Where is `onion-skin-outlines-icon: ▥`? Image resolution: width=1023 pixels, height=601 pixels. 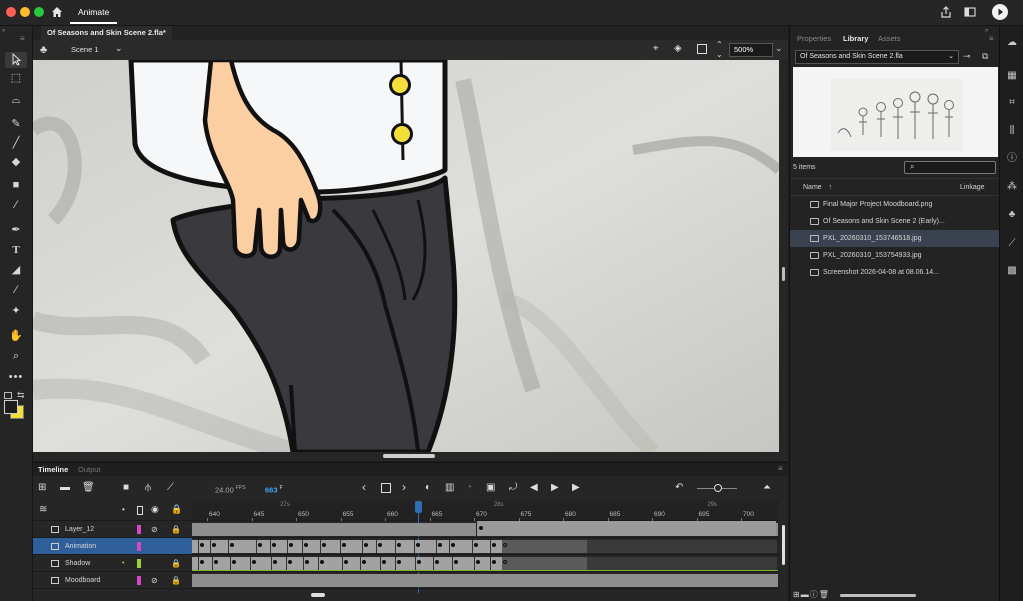
onion-skin-outlines-icon: ▥ is located at coordinates (449, 487).